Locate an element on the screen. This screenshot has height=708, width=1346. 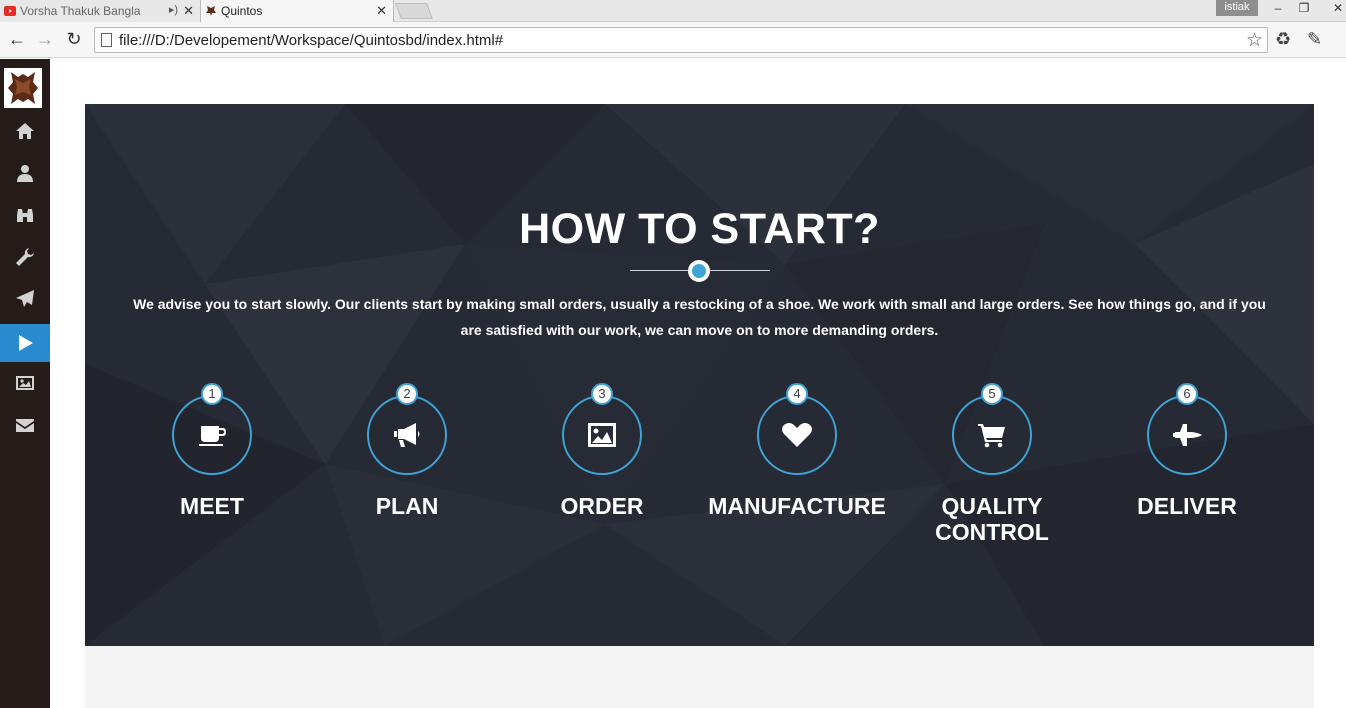
close-window-icon: ✕ is located at coordinates (1337, 8).